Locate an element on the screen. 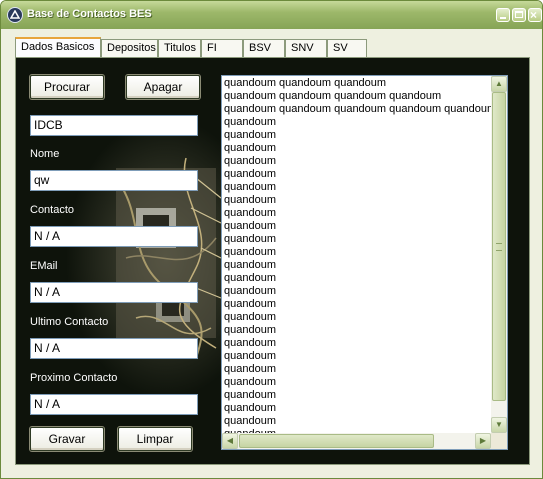  list-item: quandoum quandoum quandoum is located at coordinates (358, 83).